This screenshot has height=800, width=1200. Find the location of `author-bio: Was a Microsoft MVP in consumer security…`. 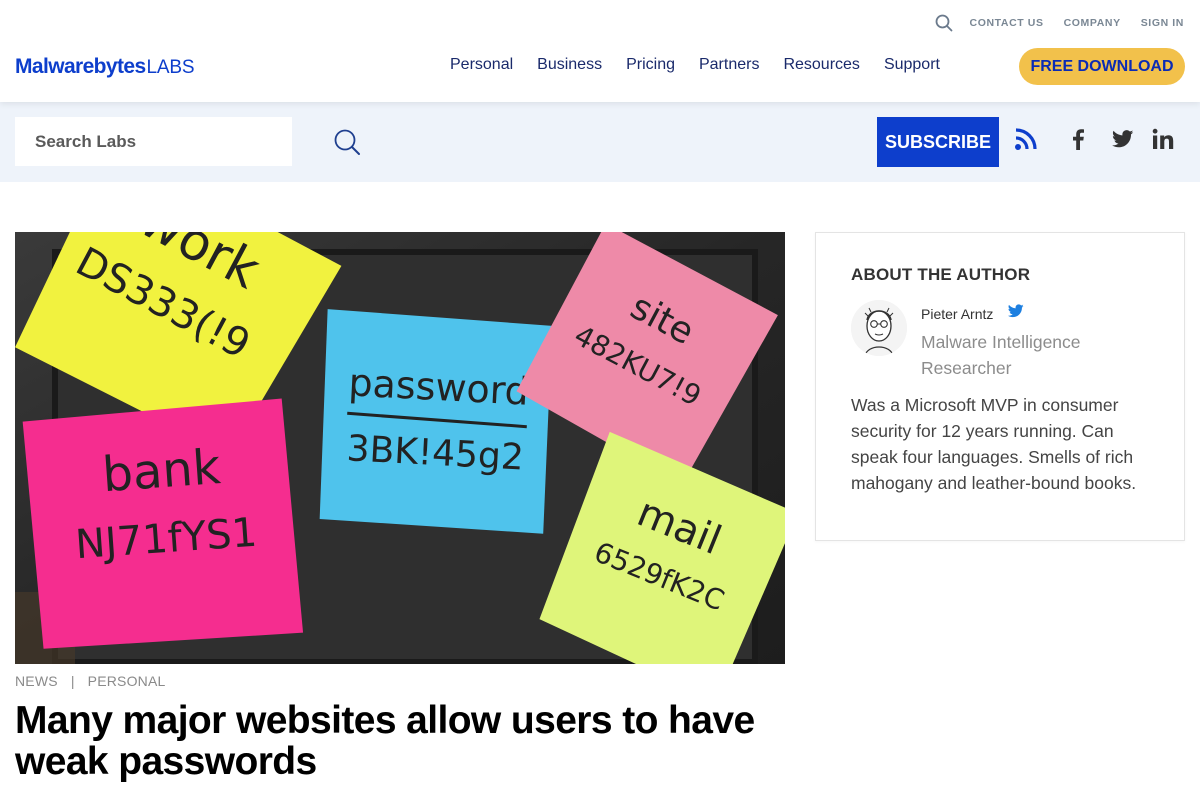

author-bio: Was a Microsoft MVP in consumer security… is located at coordinates (994, 444).